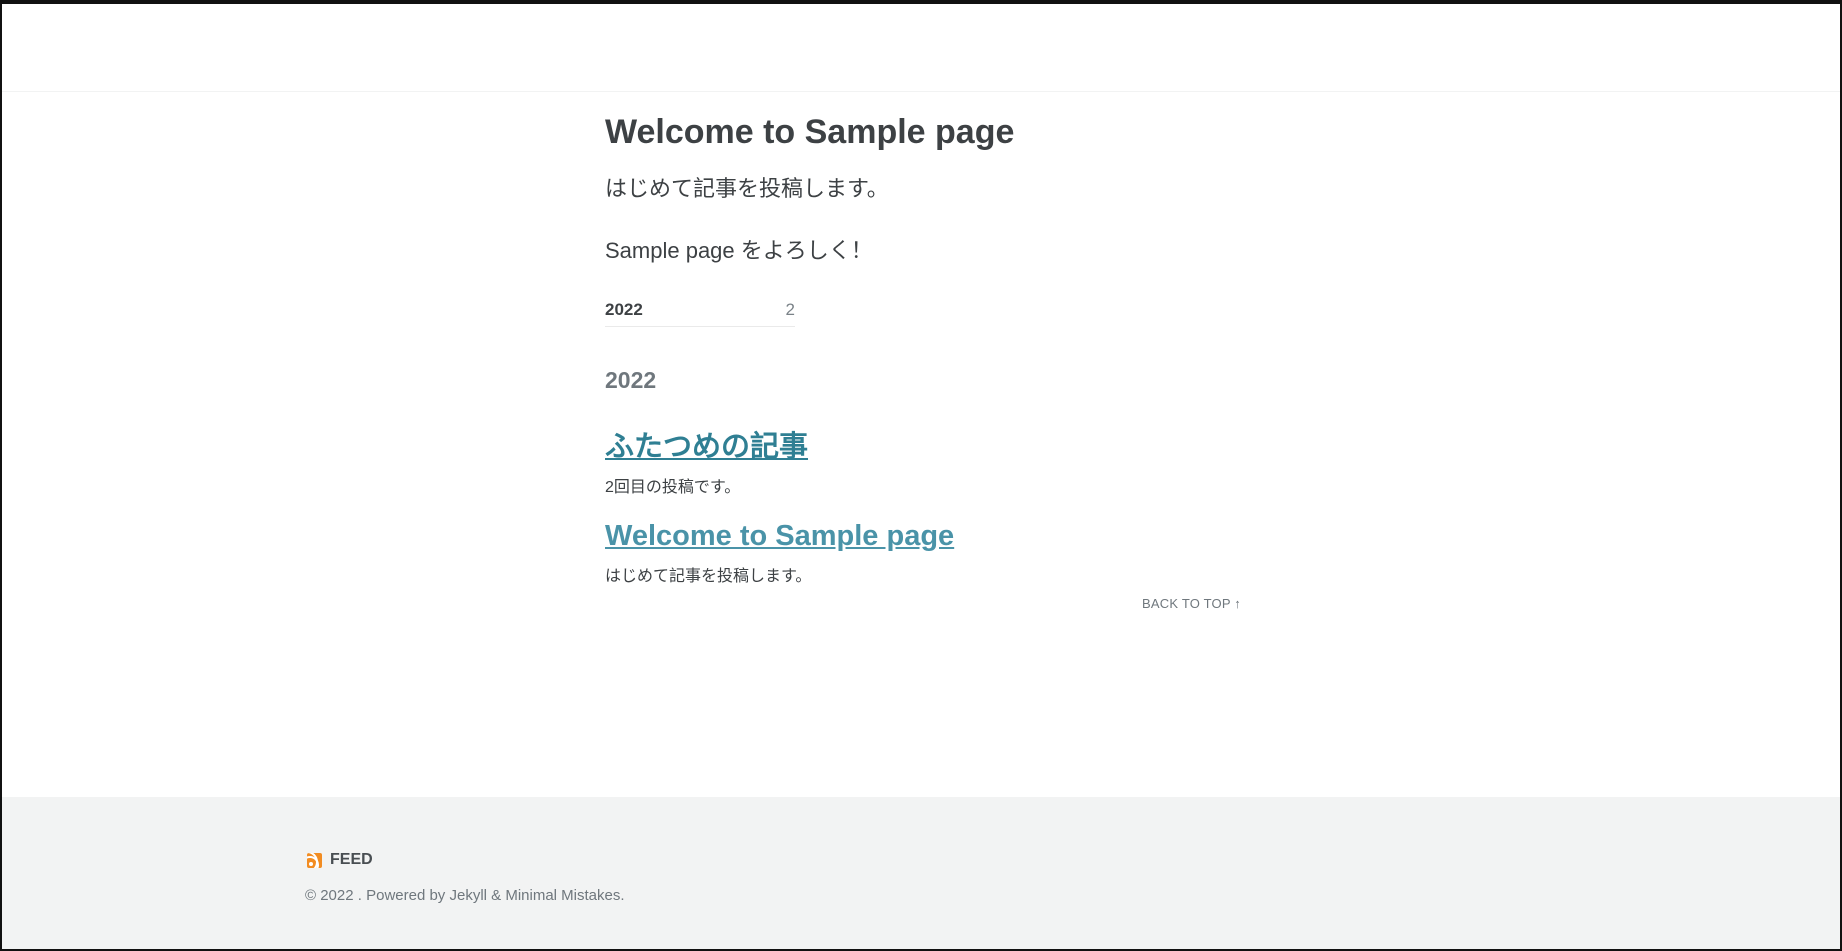 The image size is (1842, 951). I want to click on archive-year-heading: 2022, so click(631, 379).